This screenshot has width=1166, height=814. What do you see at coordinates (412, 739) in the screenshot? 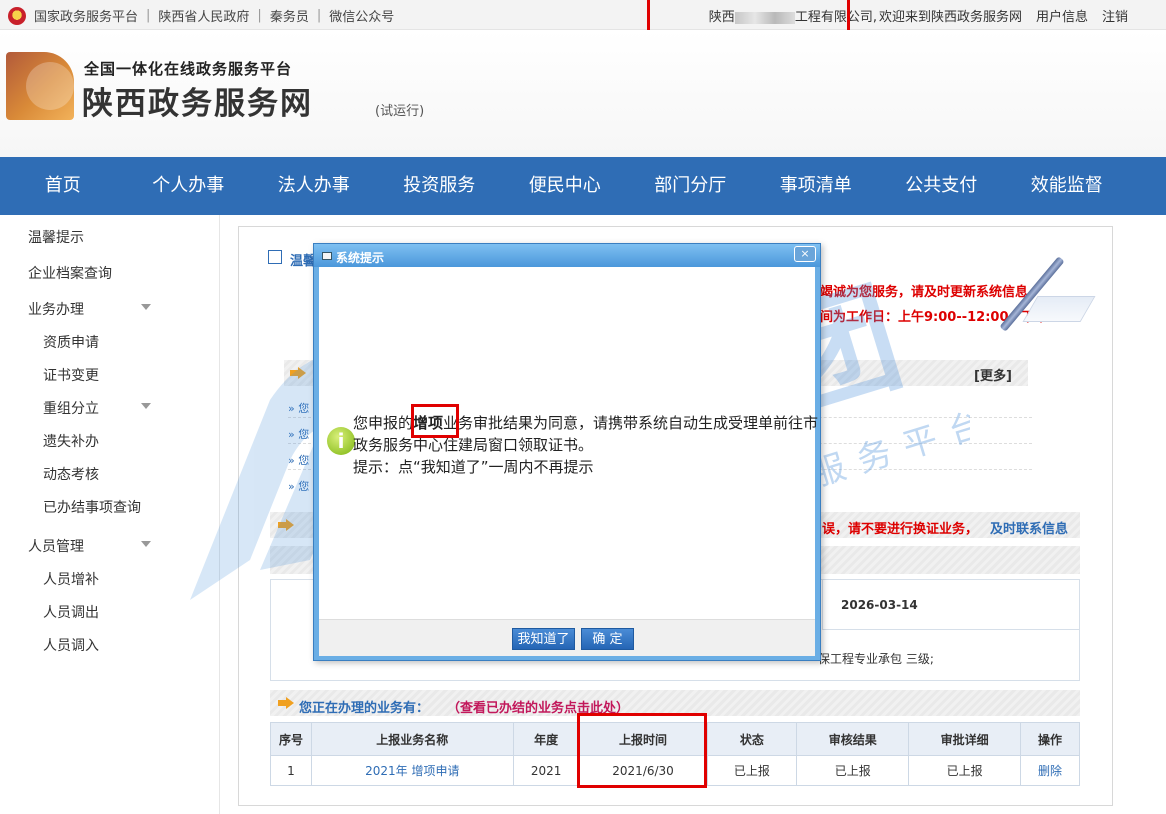
I see `col-header-name: 上报业务名称` at bounding box center [412, 739].